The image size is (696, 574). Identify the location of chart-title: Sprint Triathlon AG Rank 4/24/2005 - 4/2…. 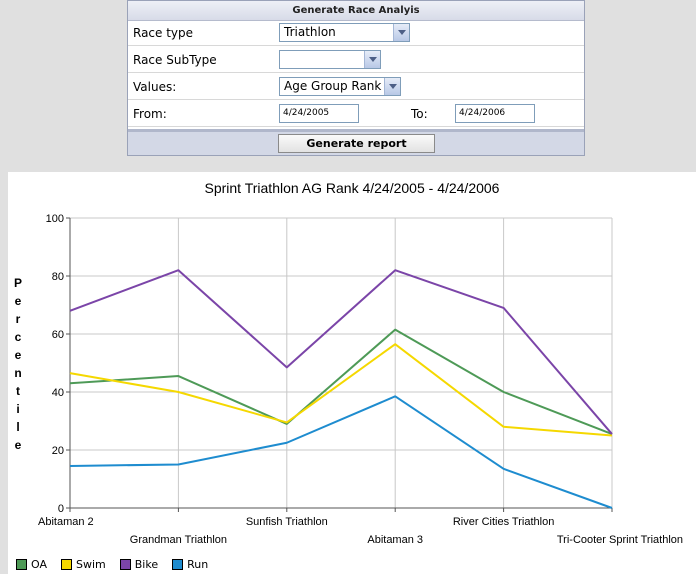
(352, 188).